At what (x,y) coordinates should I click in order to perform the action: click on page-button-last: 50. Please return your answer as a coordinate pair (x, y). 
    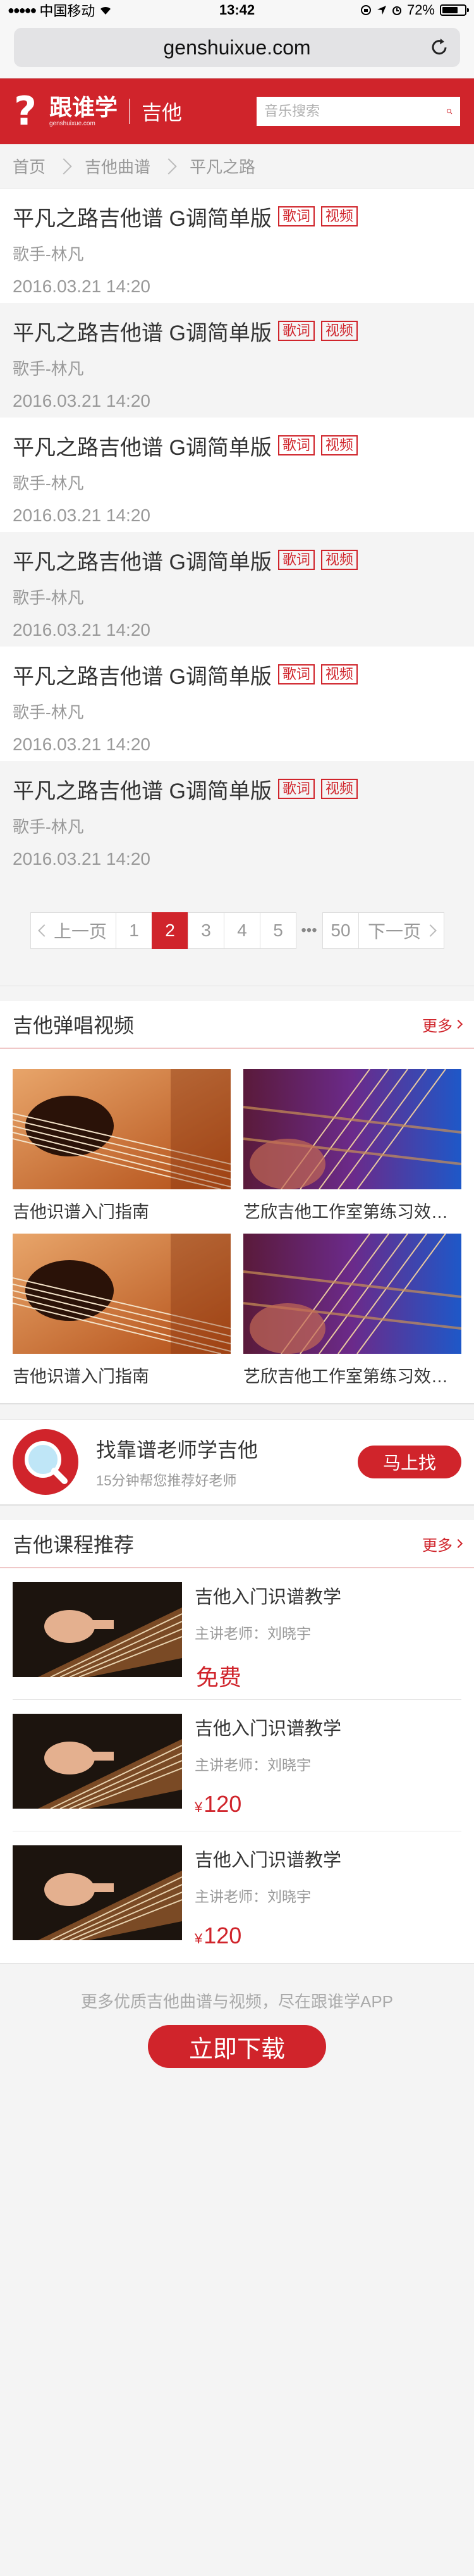
    Looking at the image, I should click on (340, 931).